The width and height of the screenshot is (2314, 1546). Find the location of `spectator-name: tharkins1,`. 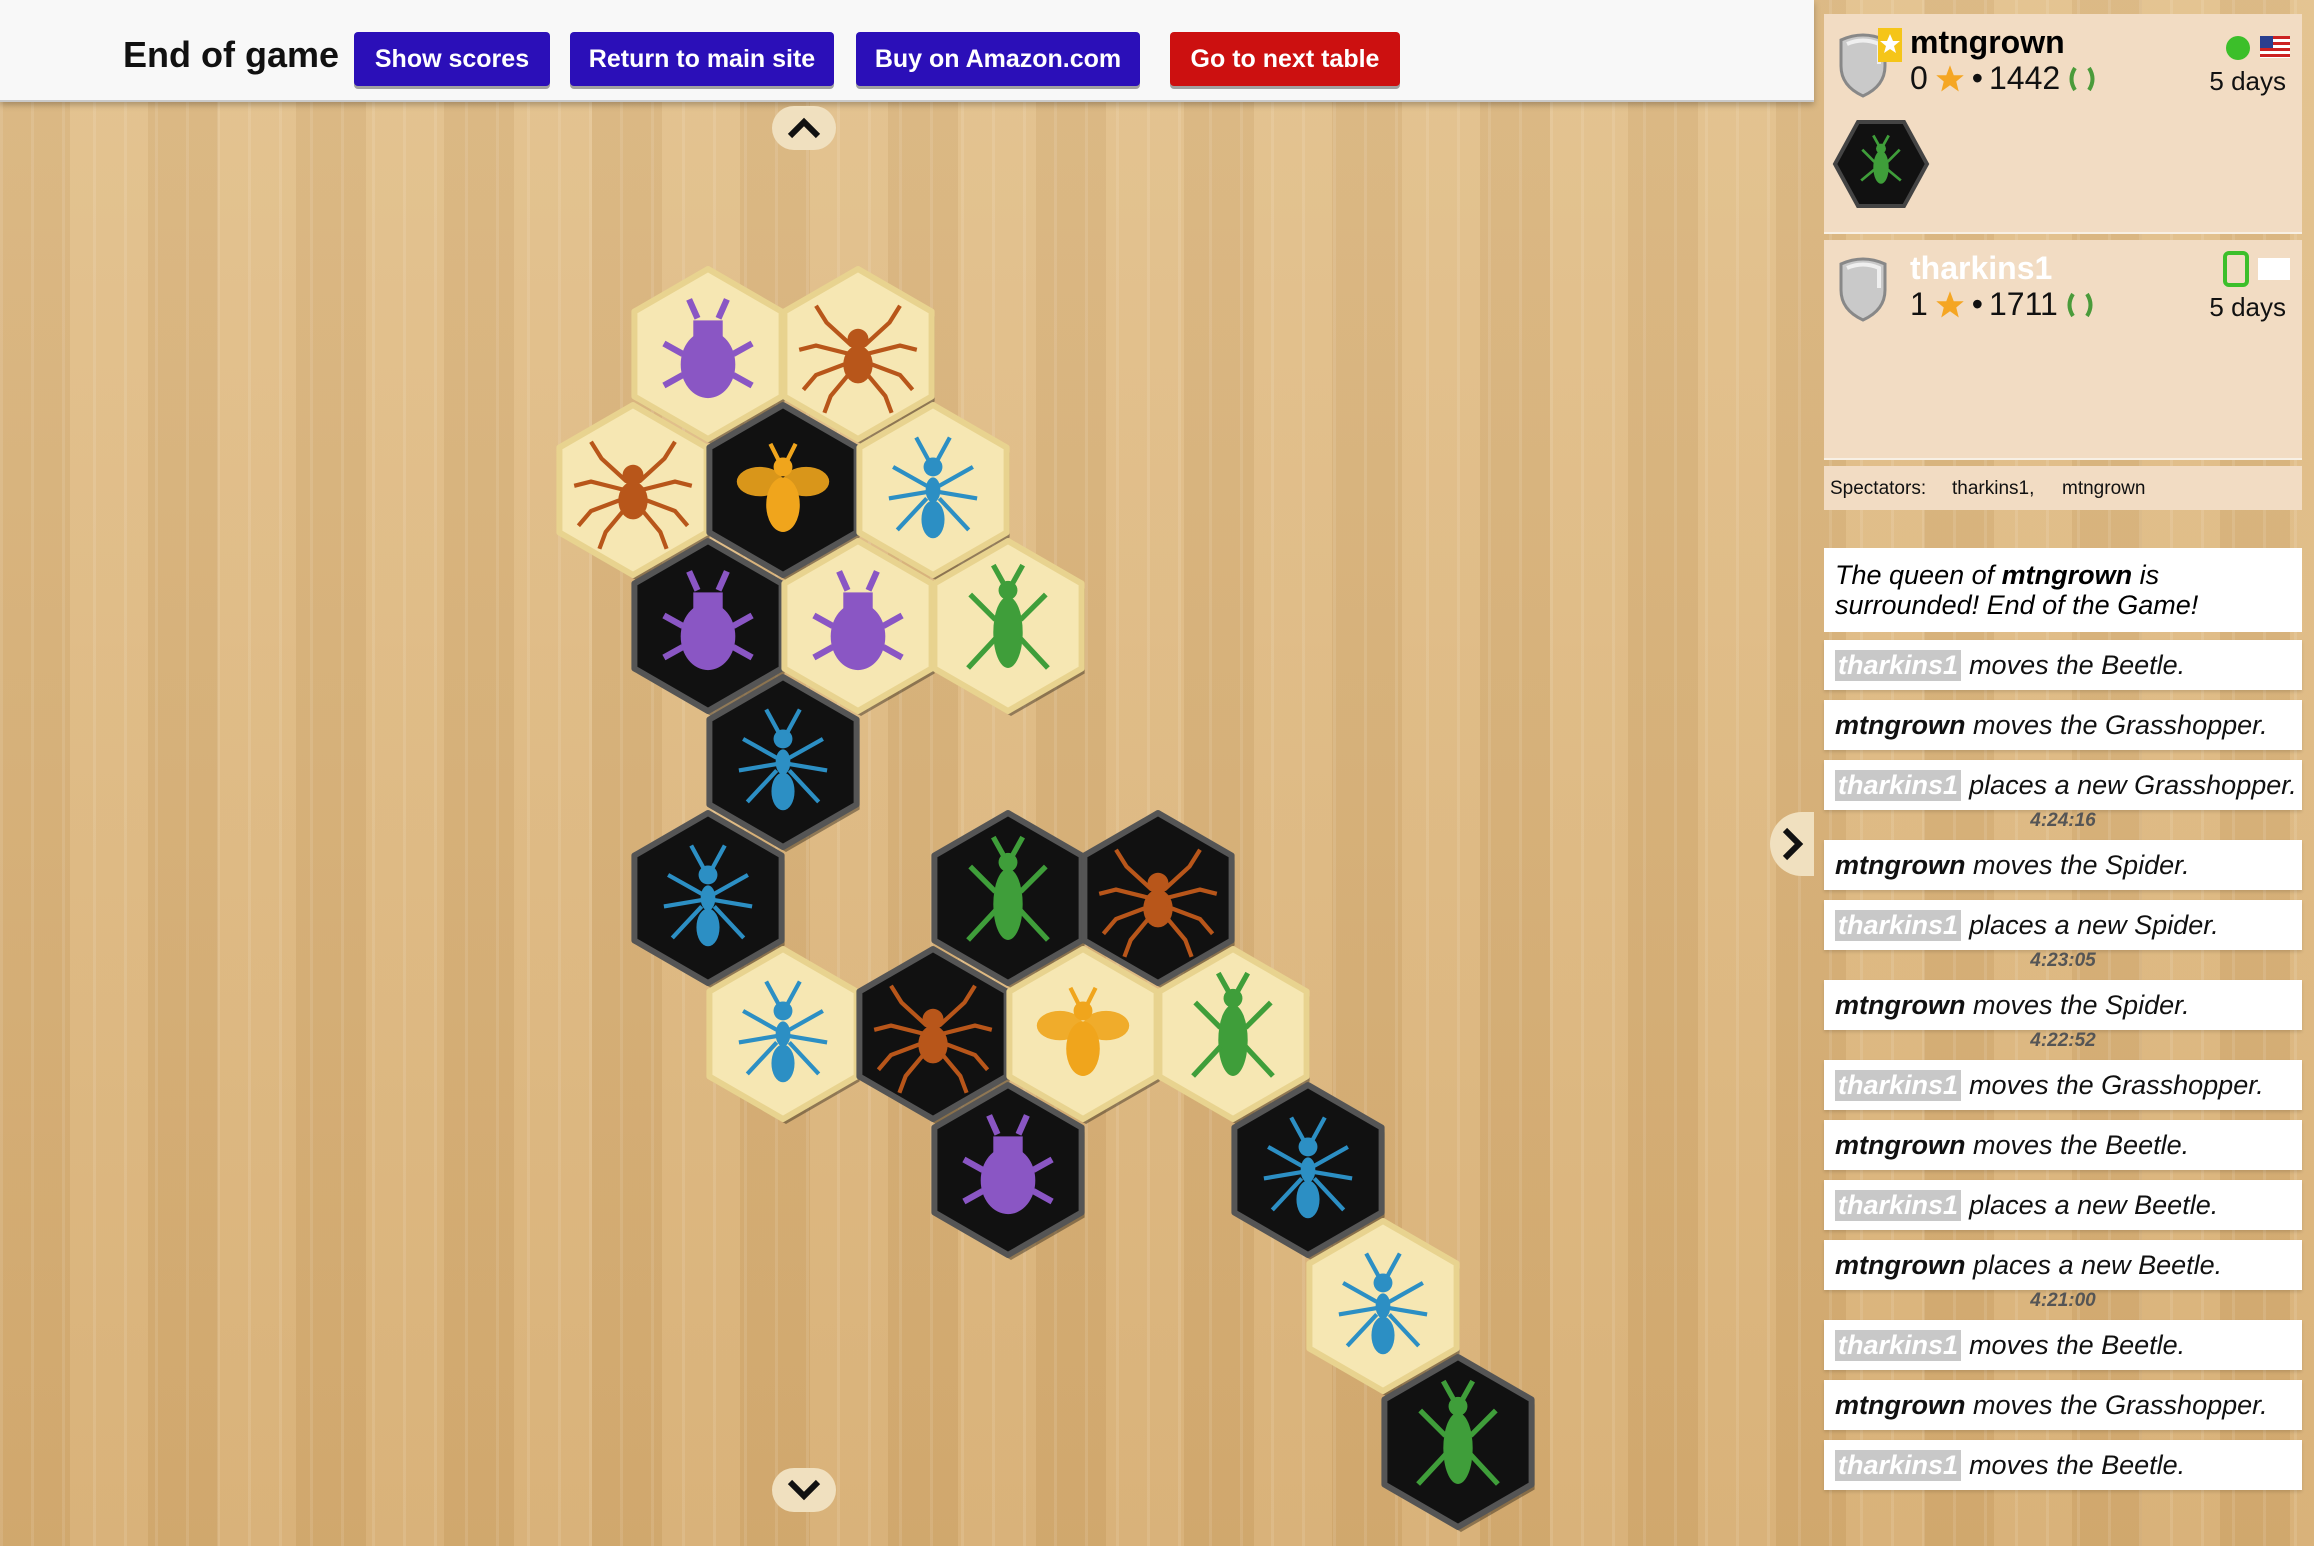

spectator-name: tharkins1, is located at coordinates (1993, 489).